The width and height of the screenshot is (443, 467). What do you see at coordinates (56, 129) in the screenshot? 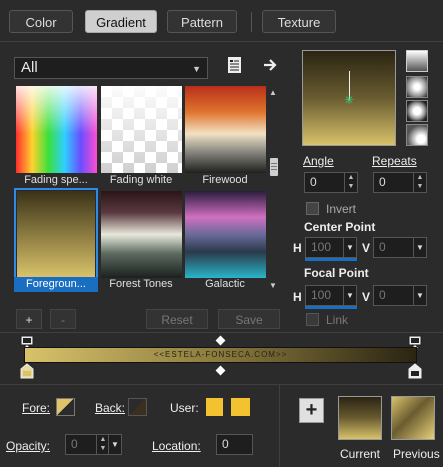
I see `gradient-swatch-fading-spectrum` at bounding box center [56, 129].